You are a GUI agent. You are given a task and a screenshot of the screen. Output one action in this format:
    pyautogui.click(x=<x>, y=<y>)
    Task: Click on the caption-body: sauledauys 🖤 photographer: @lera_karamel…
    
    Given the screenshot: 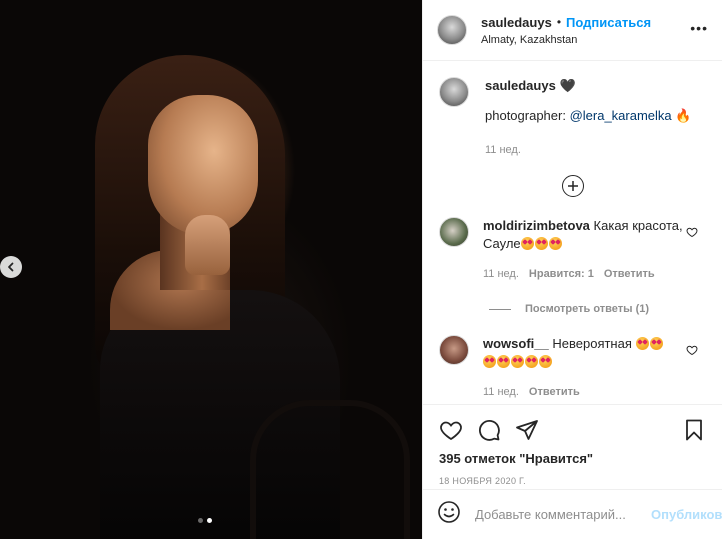 What is the action you would take?
    pyautogui.click(x=588, y=118)
    